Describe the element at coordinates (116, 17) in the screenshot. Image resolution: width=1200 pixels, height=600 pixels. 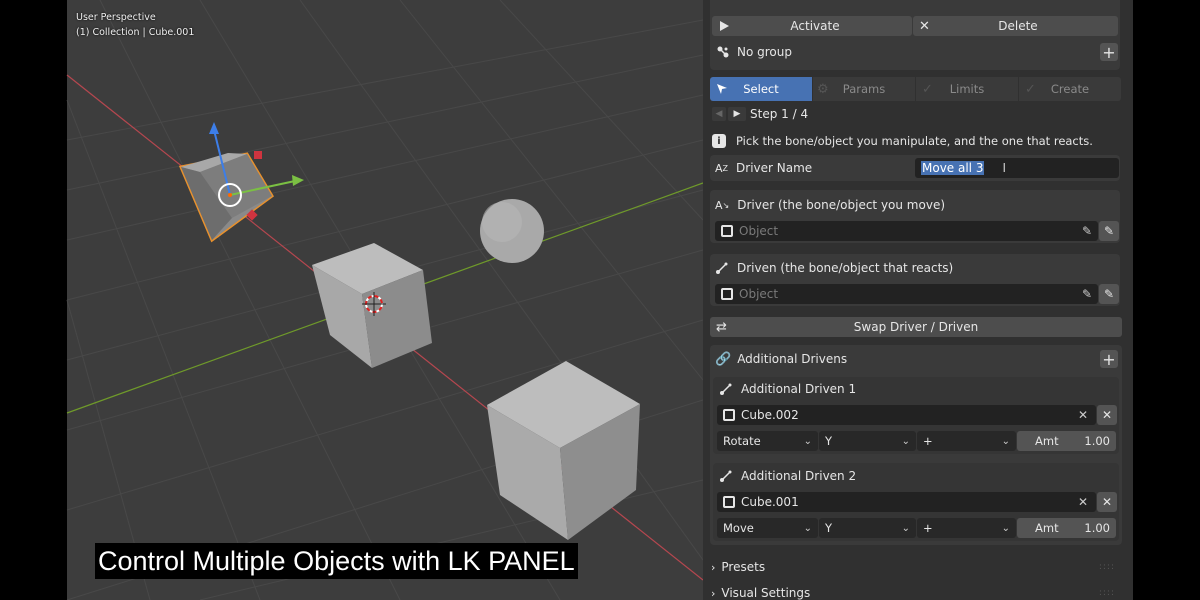
I see `view-perspective-label: User Perspective` at that location.